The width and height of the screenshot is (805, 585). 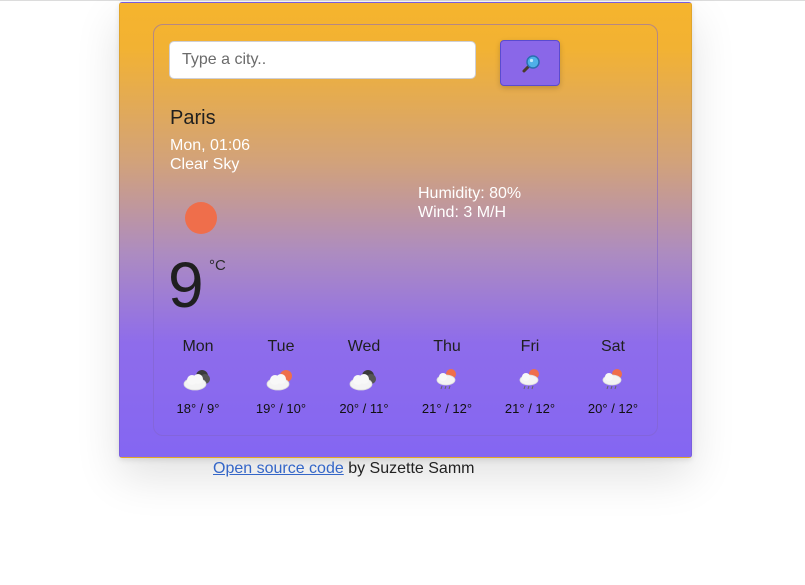 I want to click on forecast-temps: 18° / 9°, so click(x=198, y=408).